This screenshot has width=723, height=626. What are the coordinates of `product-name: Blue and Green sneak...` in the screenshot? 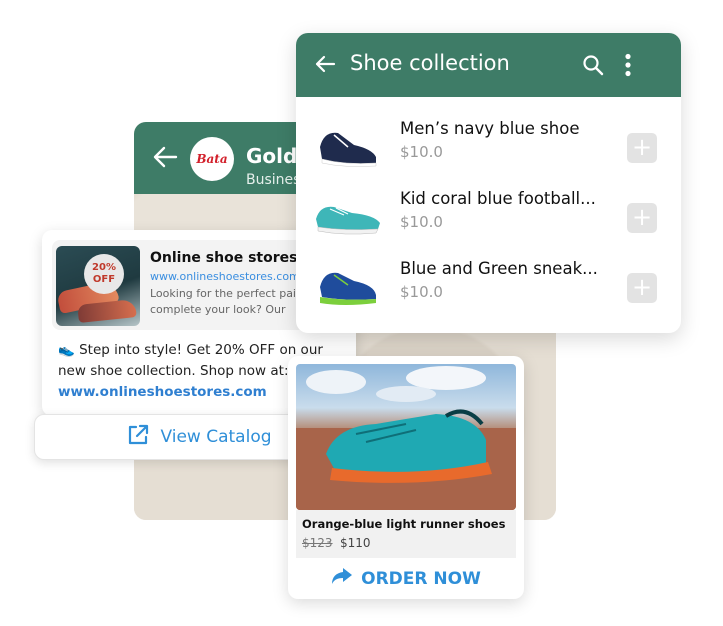 It's located at (499, 268).